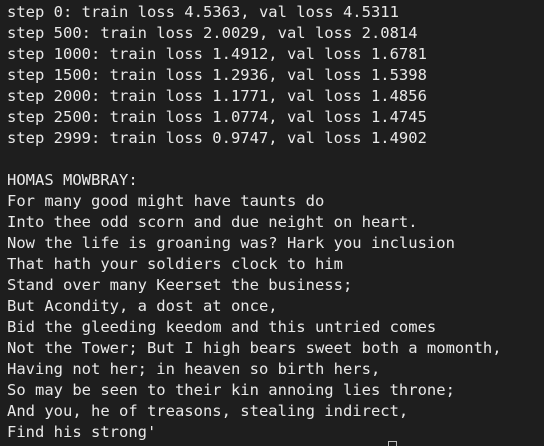  What do you see at coordinates (72, 180) in the screenshot?
I see `generated-speaker-line: HOMAS MOWBRAY:` at bounding box center [72, 180].